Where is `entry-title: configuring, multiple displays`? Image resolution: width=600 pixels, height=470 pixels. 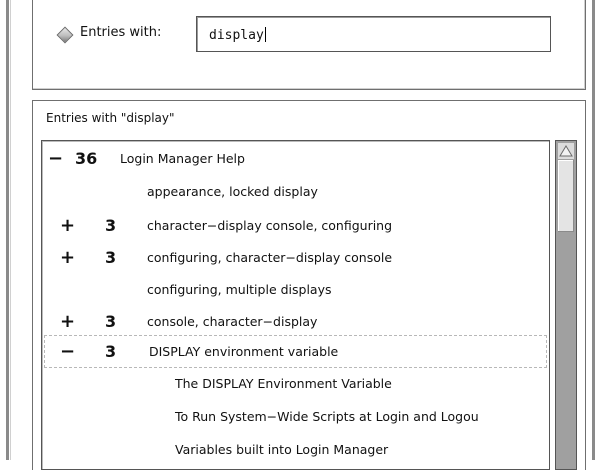
entry-title: configuring, multiple displays is located at coordinates (239, 289).